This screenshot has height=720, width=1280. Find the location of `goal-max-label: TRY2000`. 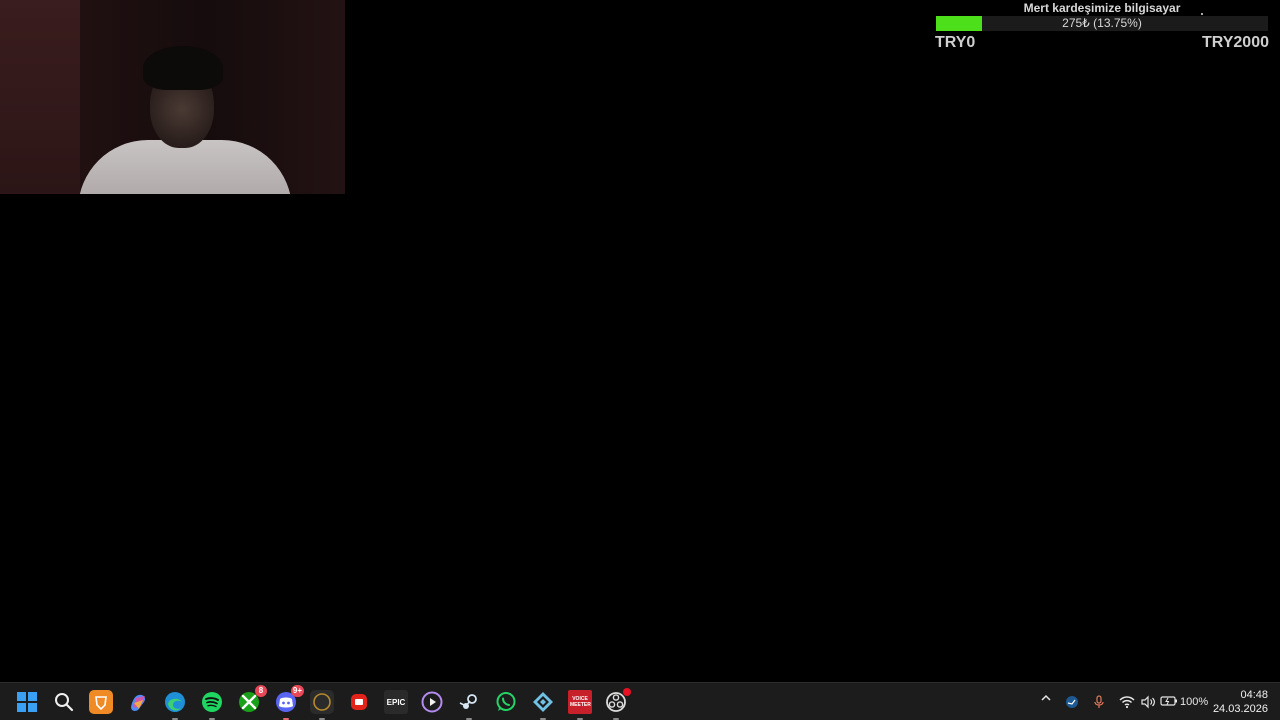

goal-max-label: TRY2000 is located at coordinates (1235, 42).